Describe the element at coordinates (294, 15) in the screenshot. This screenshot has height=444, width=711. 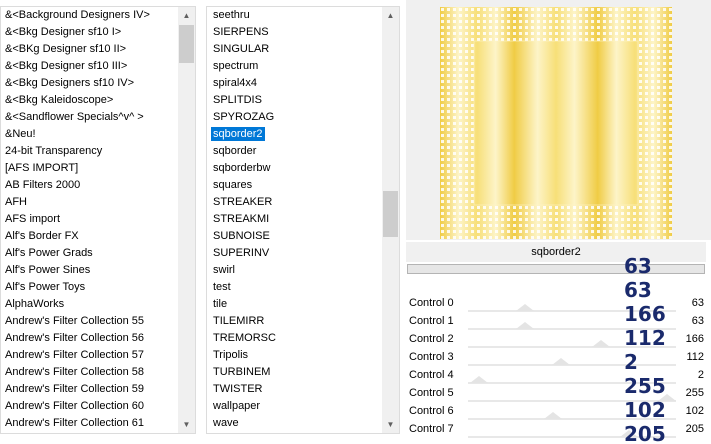
I see `filter-item: seethru` at that location.